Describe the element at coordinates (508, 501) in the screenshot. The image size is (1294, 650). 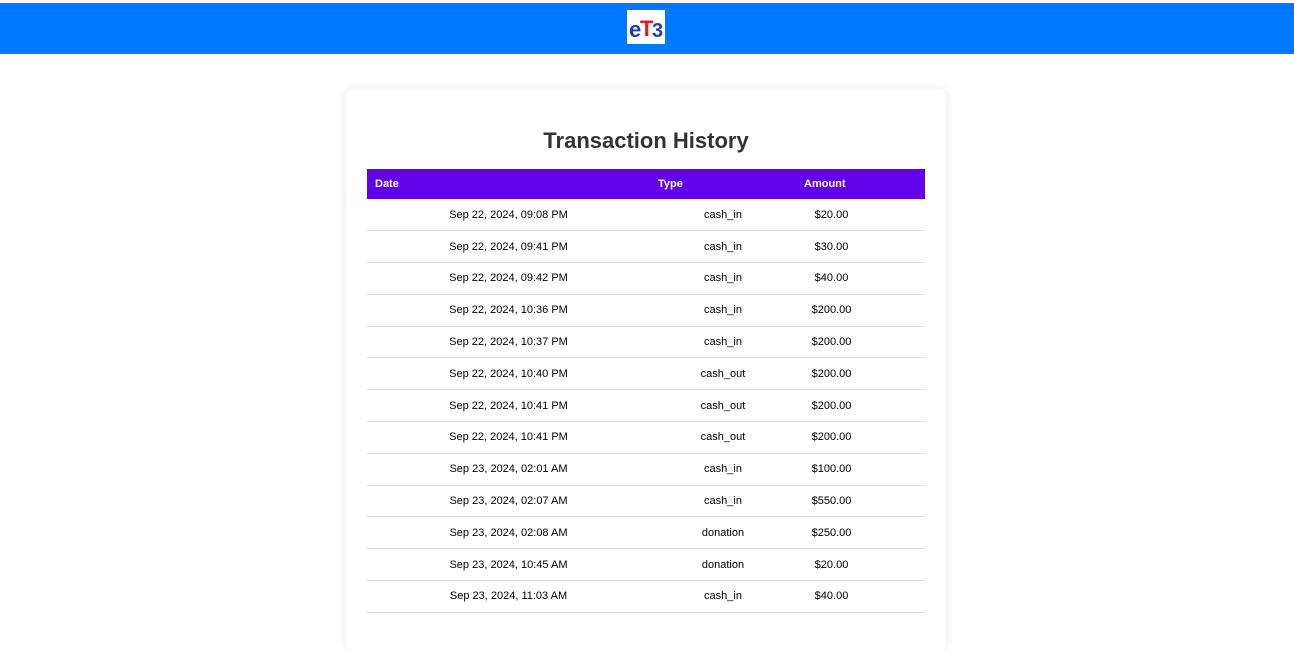
I see `transaction-date: Sep 23, 2024, 02:07 AM` at that location.